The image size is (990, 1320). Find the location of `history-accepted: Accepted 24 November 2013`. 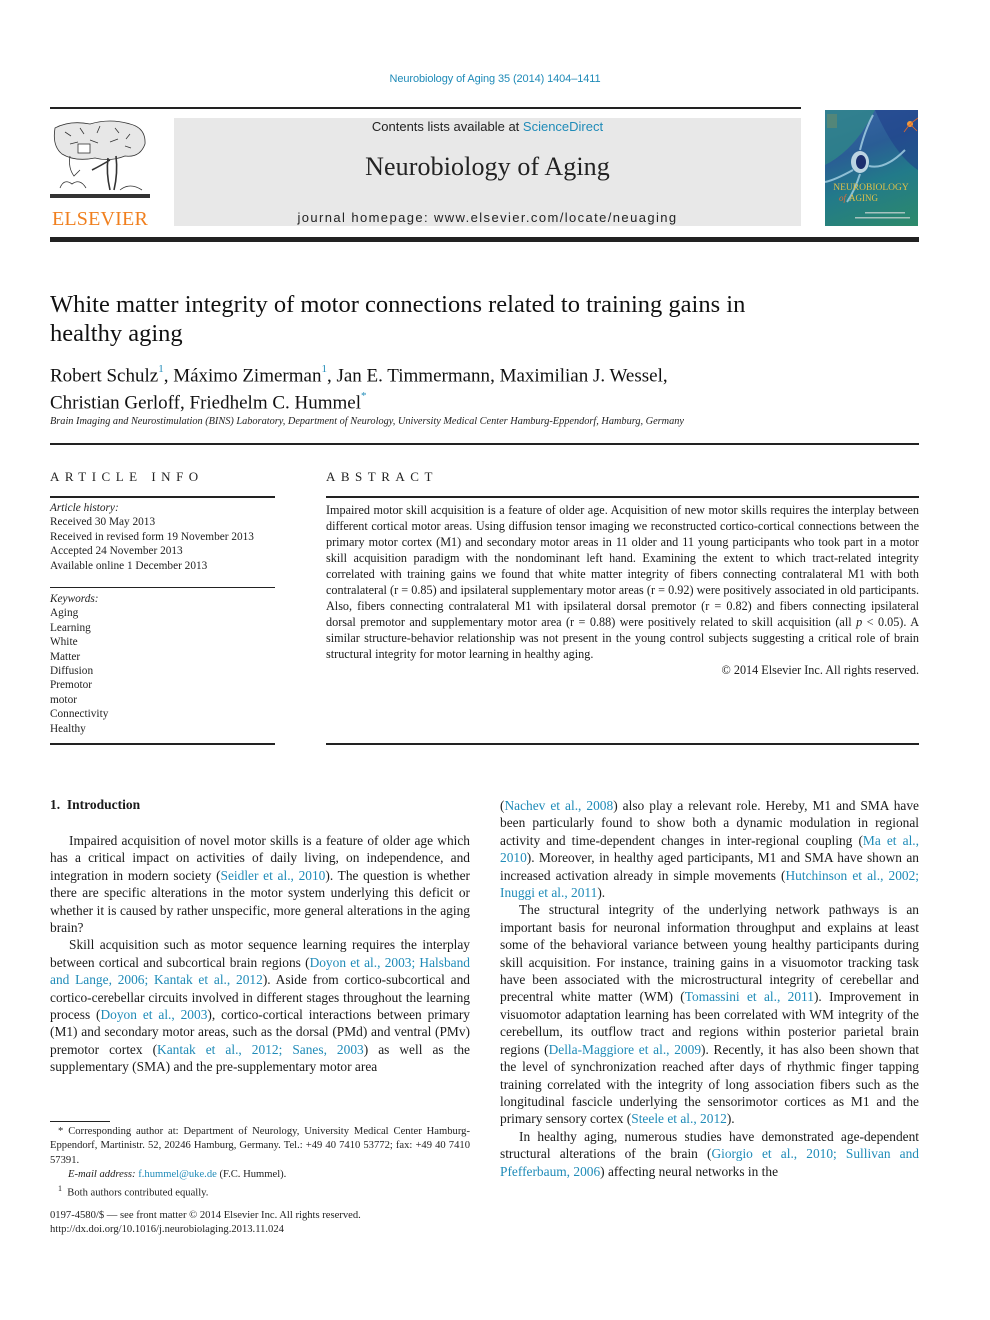

history-accepted: Accepted 24 November 2013 is located at coordinates (116, 551).